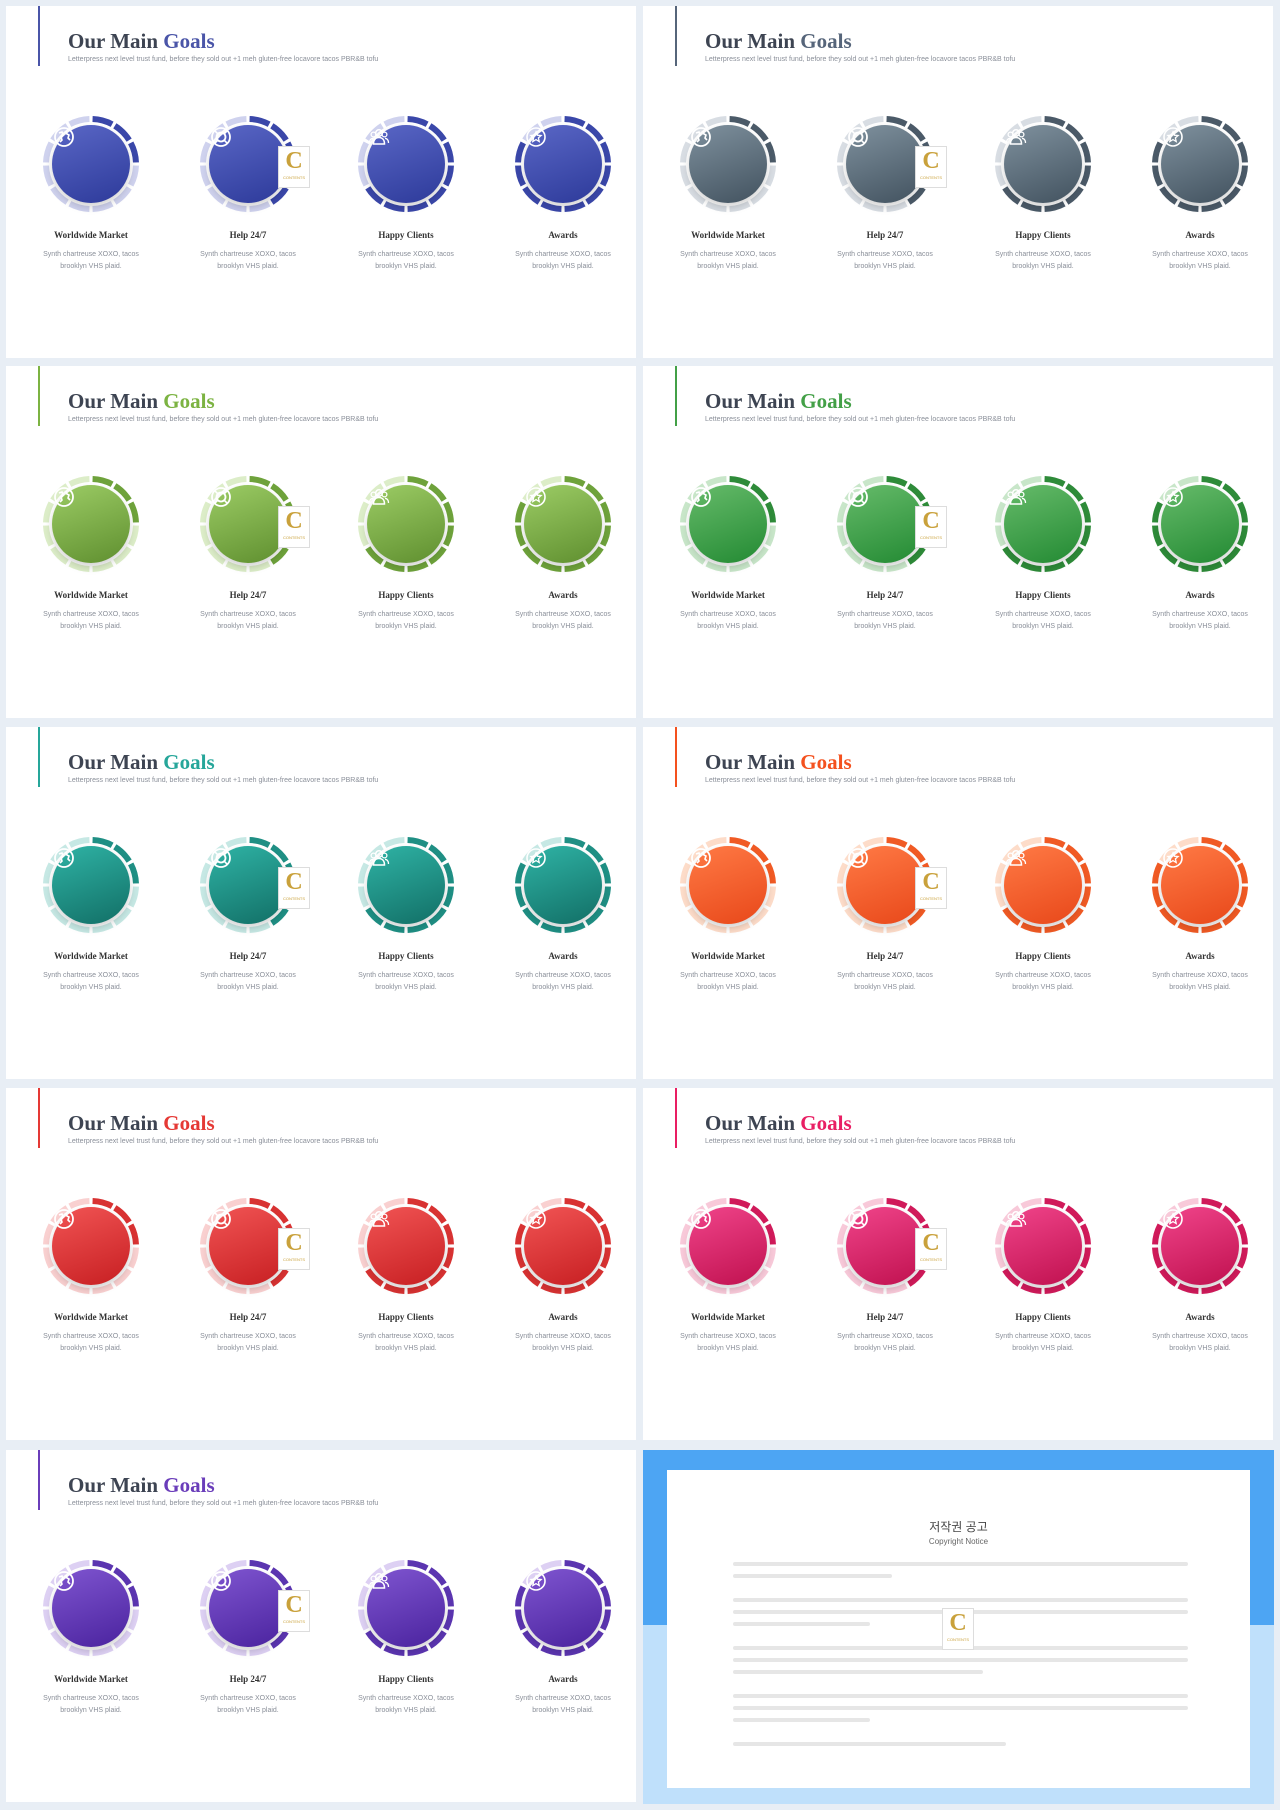 This screenshot has width=1280, height=1810. I want to click on copyright-subtitle: Copyright Notice, so click(958, 1541).